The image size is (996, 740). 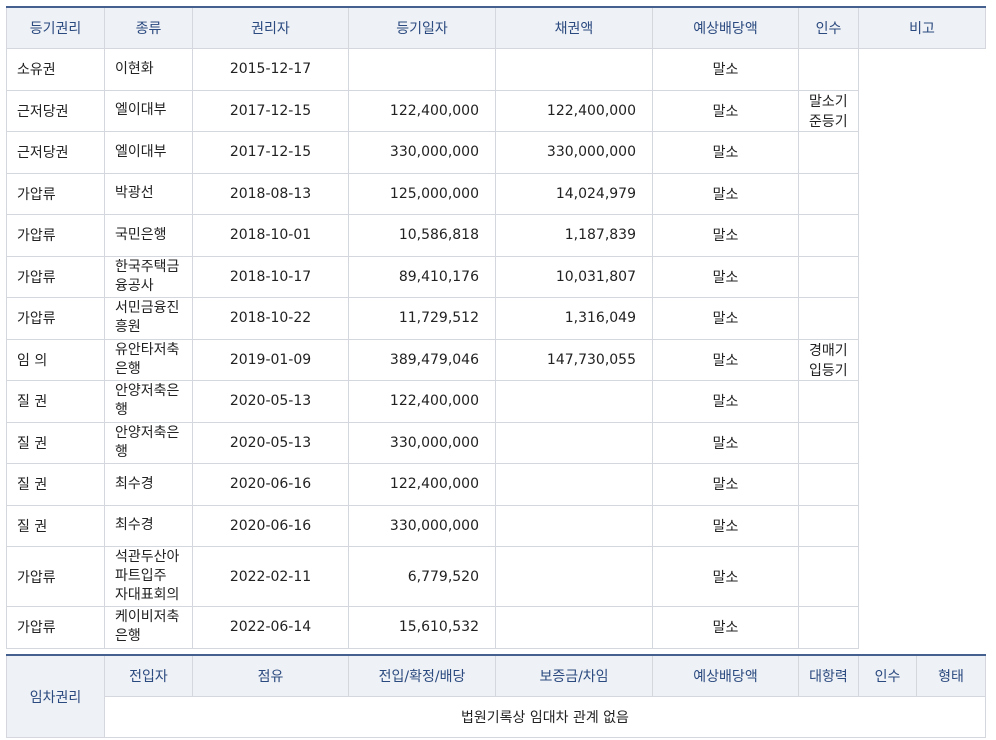 I want to click on table-row: 질 권 최수경 2020-06-16 330,000,000 말소, so click(x=496, y=525).